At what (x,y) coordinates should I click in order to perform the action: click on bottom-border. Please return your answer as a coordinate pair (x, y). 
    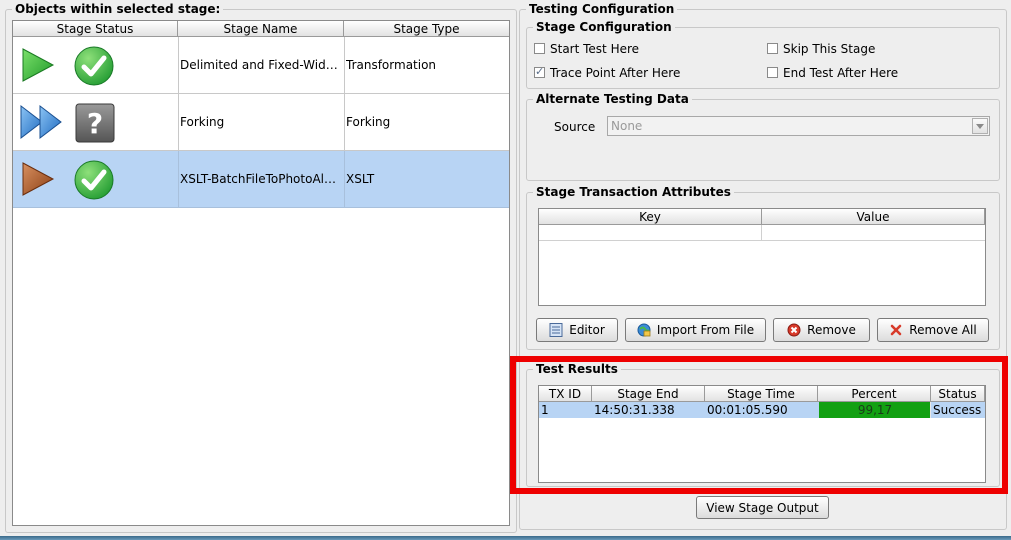
    Looking at the image, I should click on (505, 538).